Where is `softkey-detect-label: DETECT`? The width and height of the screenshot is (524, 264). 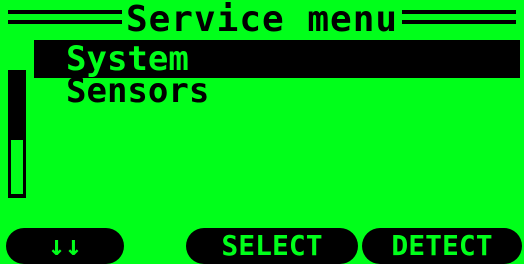
softkey-detect-label: DETECT is located at coordinates (442, 245).